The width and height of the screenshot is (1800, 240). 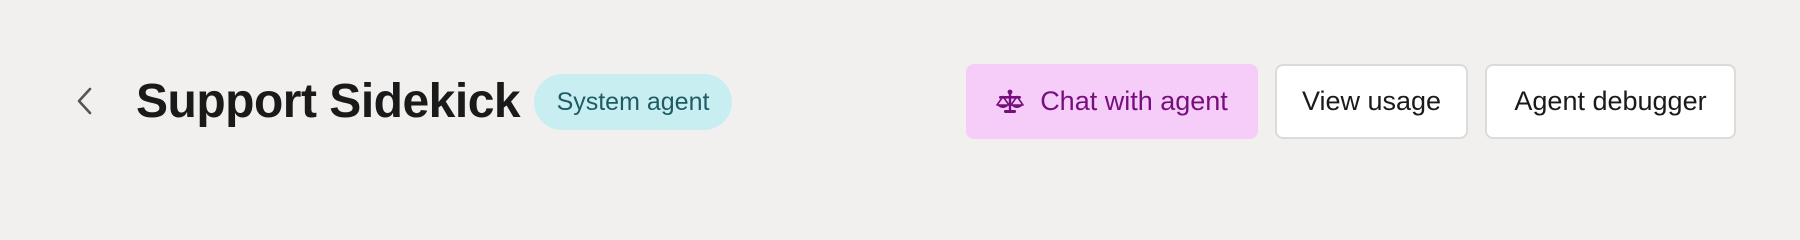 What do you see at coordinates (1610, 101) in the screenshot?
I see `agent-debugger-button: Agent debugger` at bounding box center [1610, 101].